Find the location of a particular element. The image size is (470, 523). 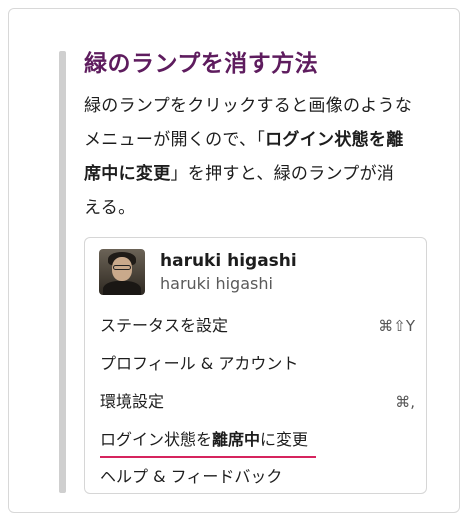

menu-item-set-away: ログイン状態を離席中に変更 is located at coordinates (257, 441).